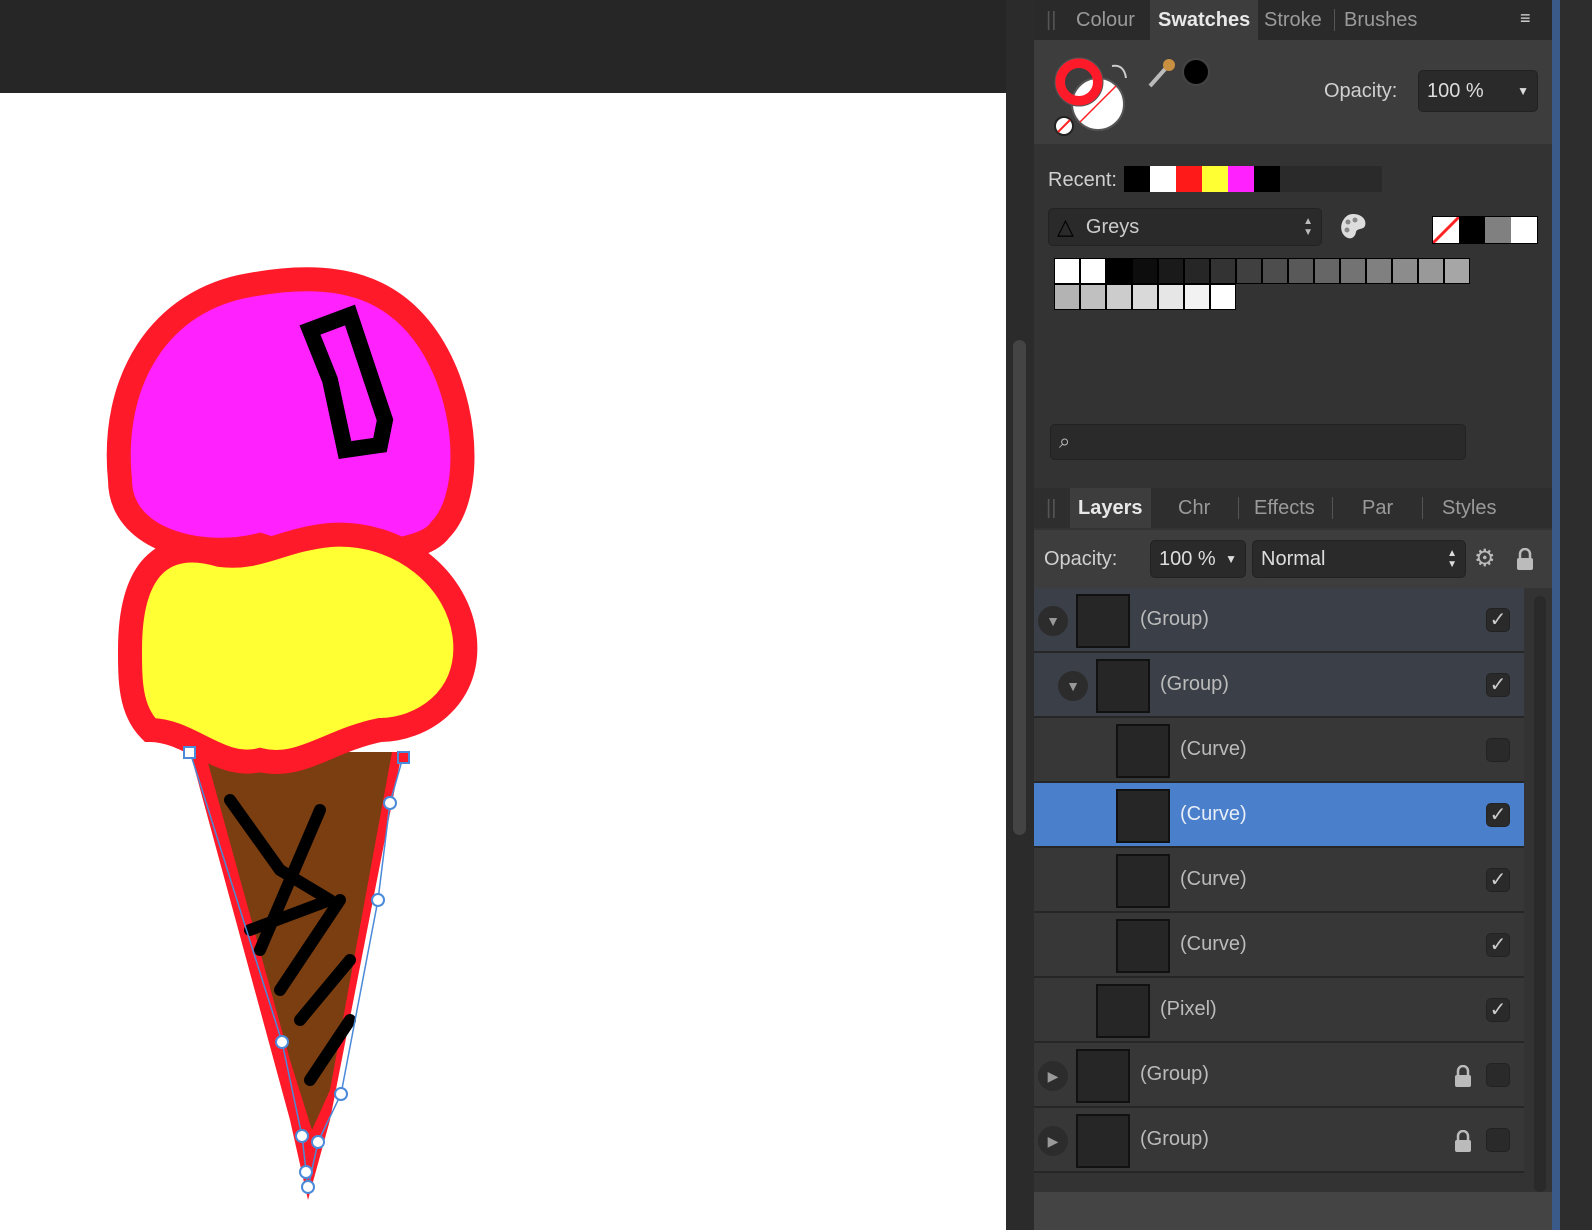  I want to click on layer-opacity-label: Opacity:, so click(1081, 559).